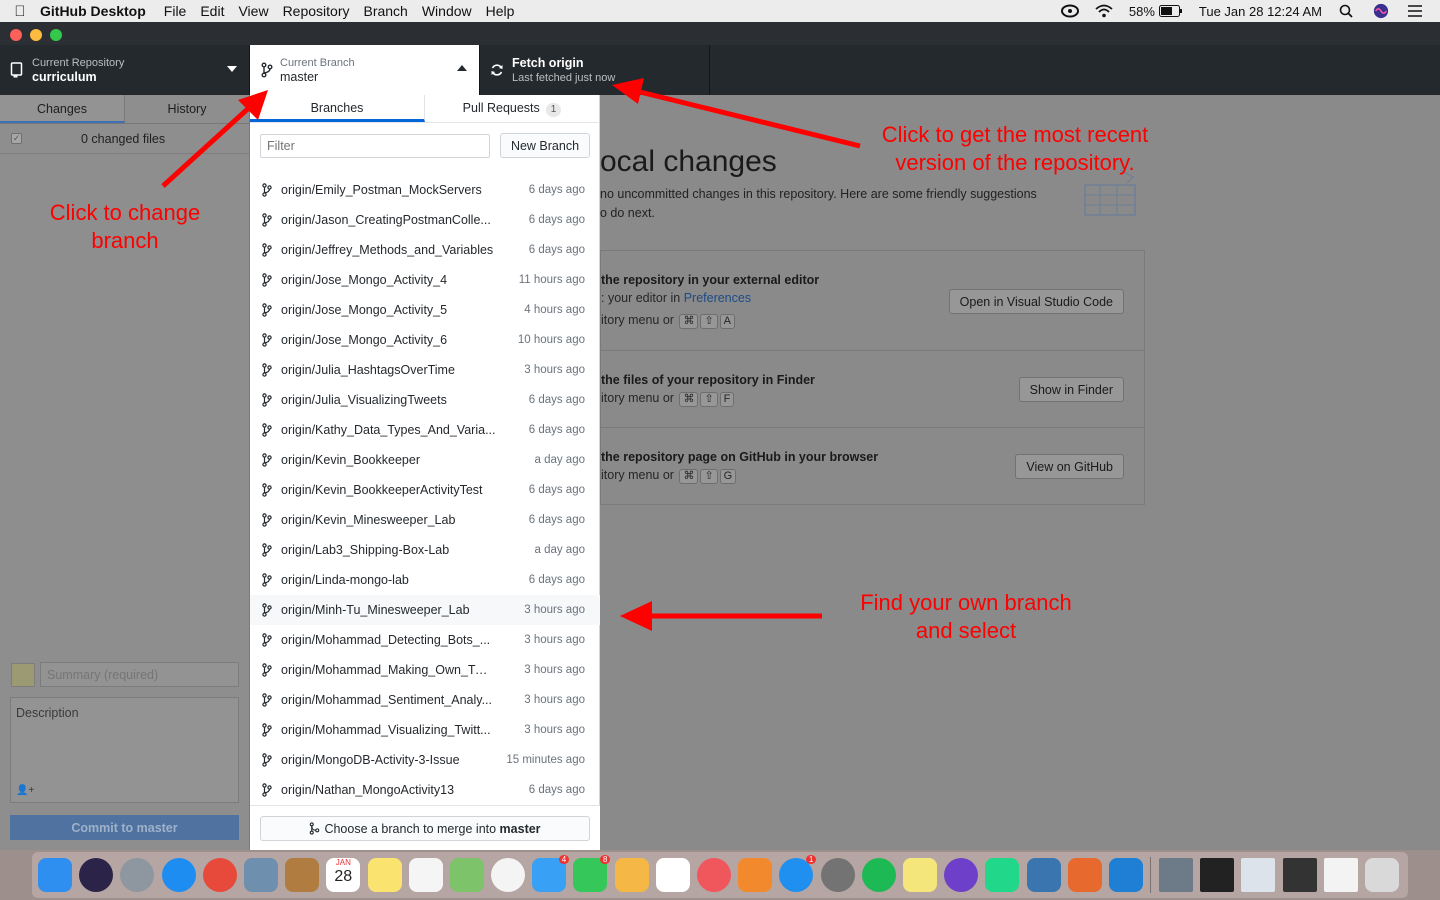 The height and width of the screenshot is (900, 1440). Describe the element at coordinates (137, 875) in the screenshot. I see `launchpad-icon` at that location.